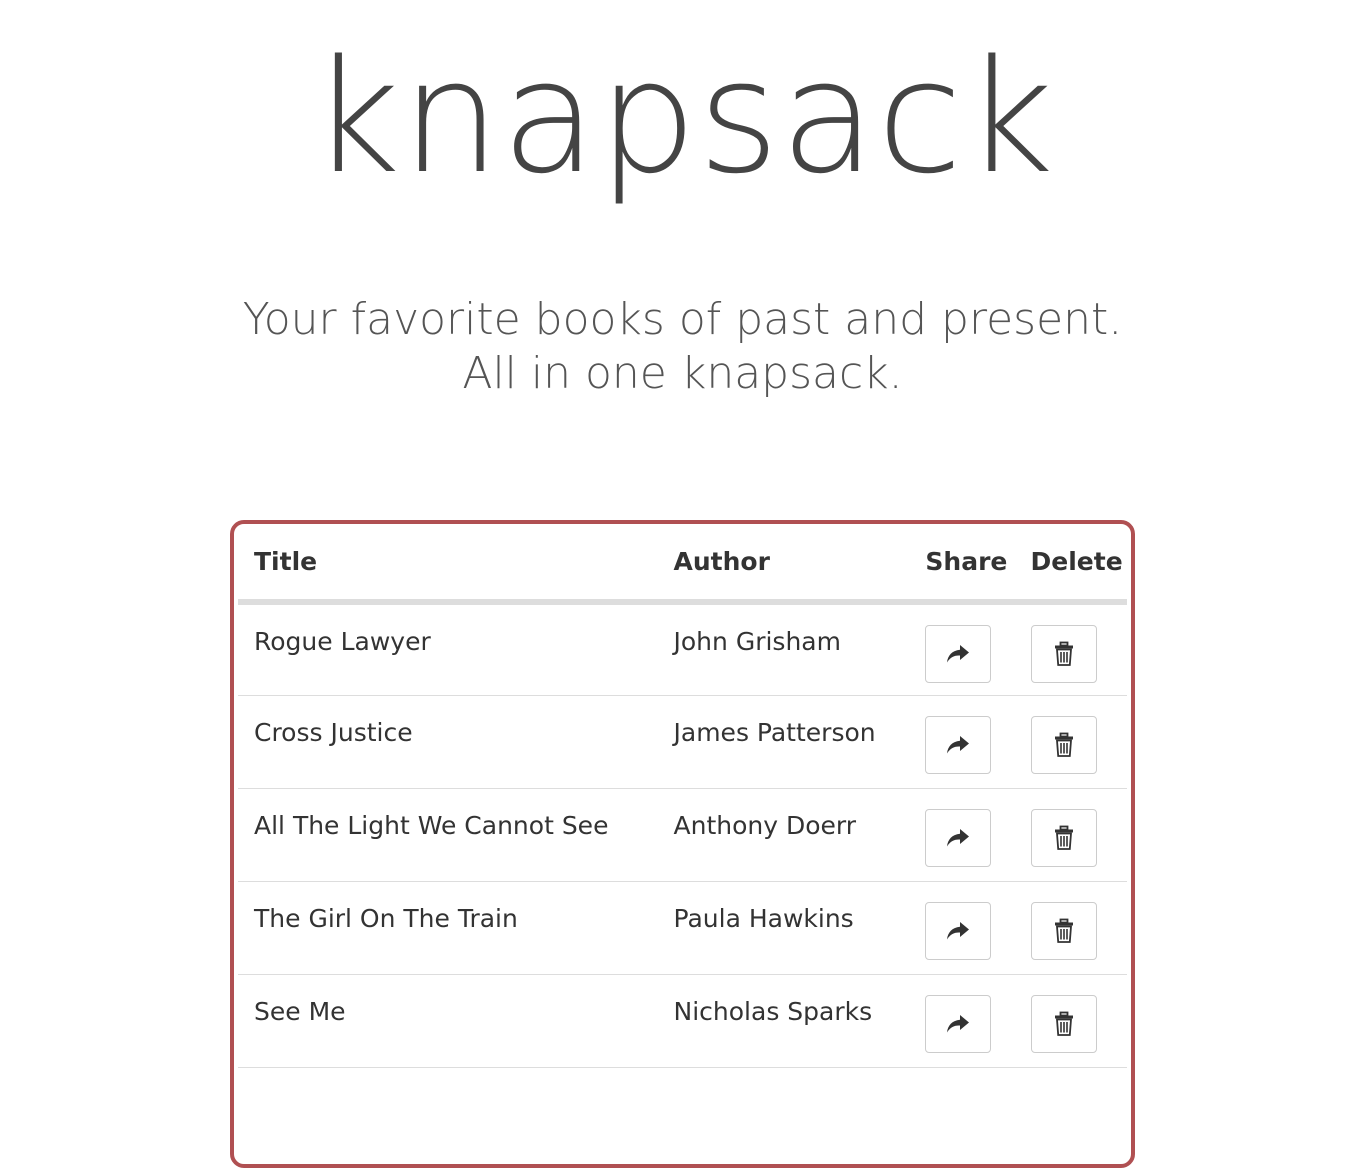  Describe the element at coordinates (448, 928) in the screenshot. I see `book-title-cell: The Girl On The Train` at that location.